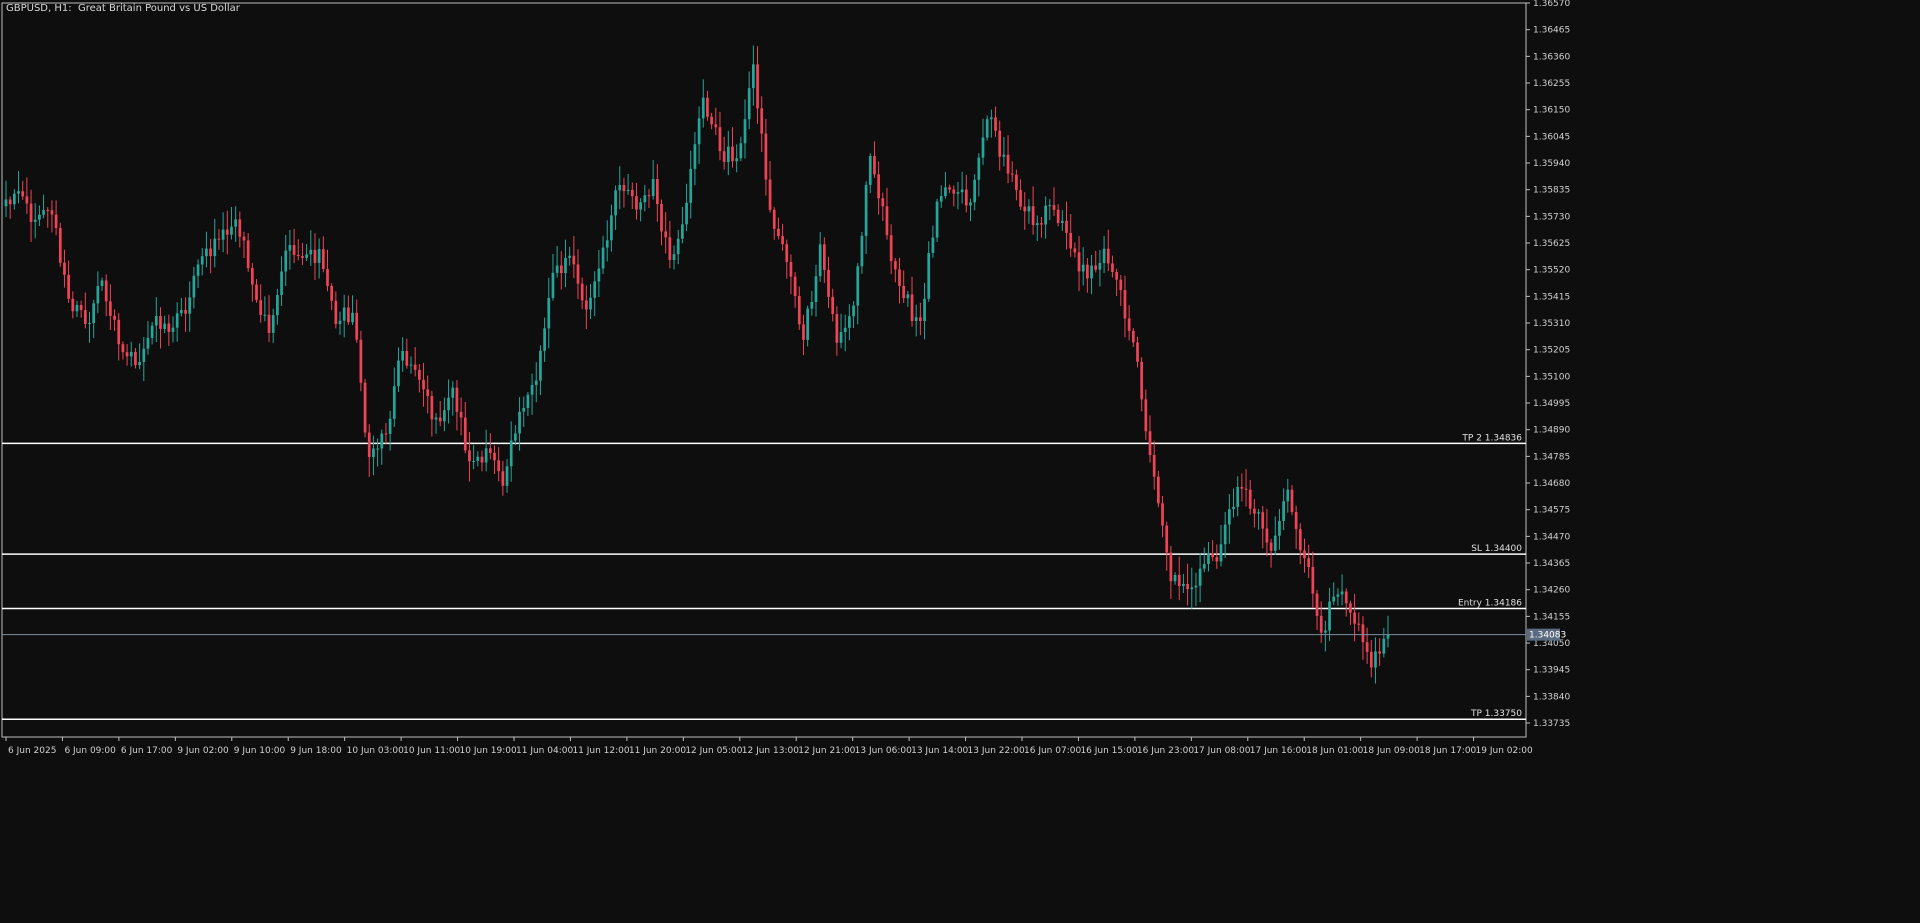  Describe the element at coordinates (770, 751) in the screenshot. I see `x-tick-label: 12 Jun 13:00` at that location.